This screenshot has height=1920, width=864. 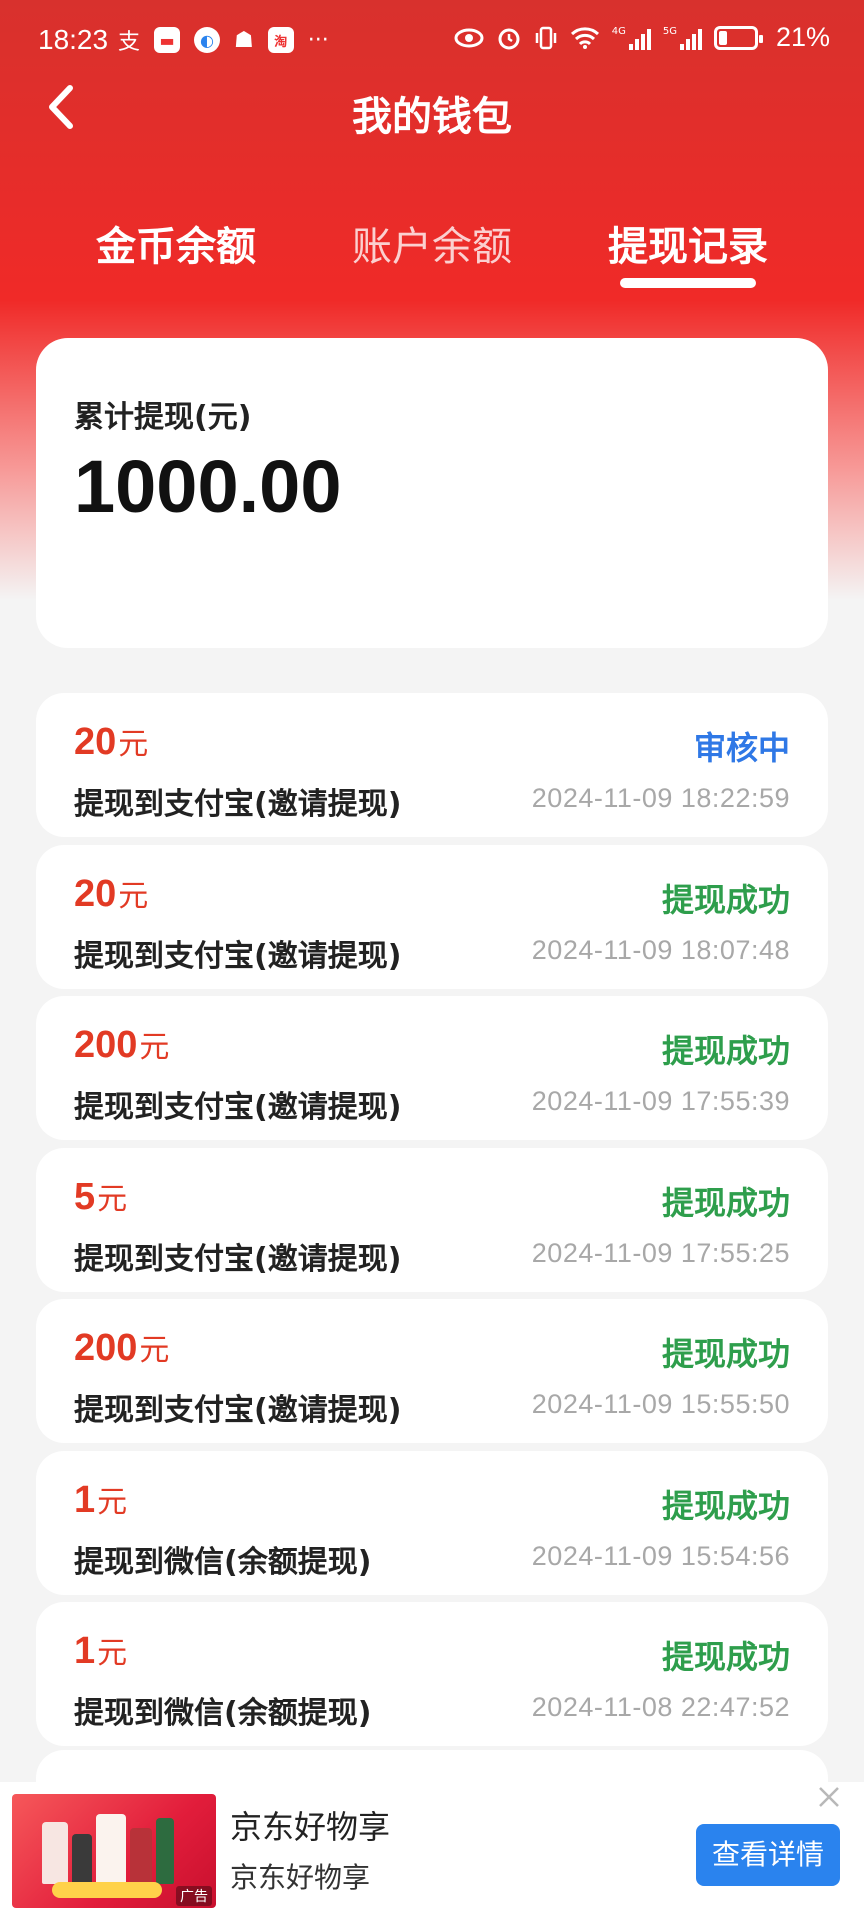 What do you see at coordinates (802, 37) in the screenshot?
I see `battery-level: 21%` at bounding box center [802, 37].